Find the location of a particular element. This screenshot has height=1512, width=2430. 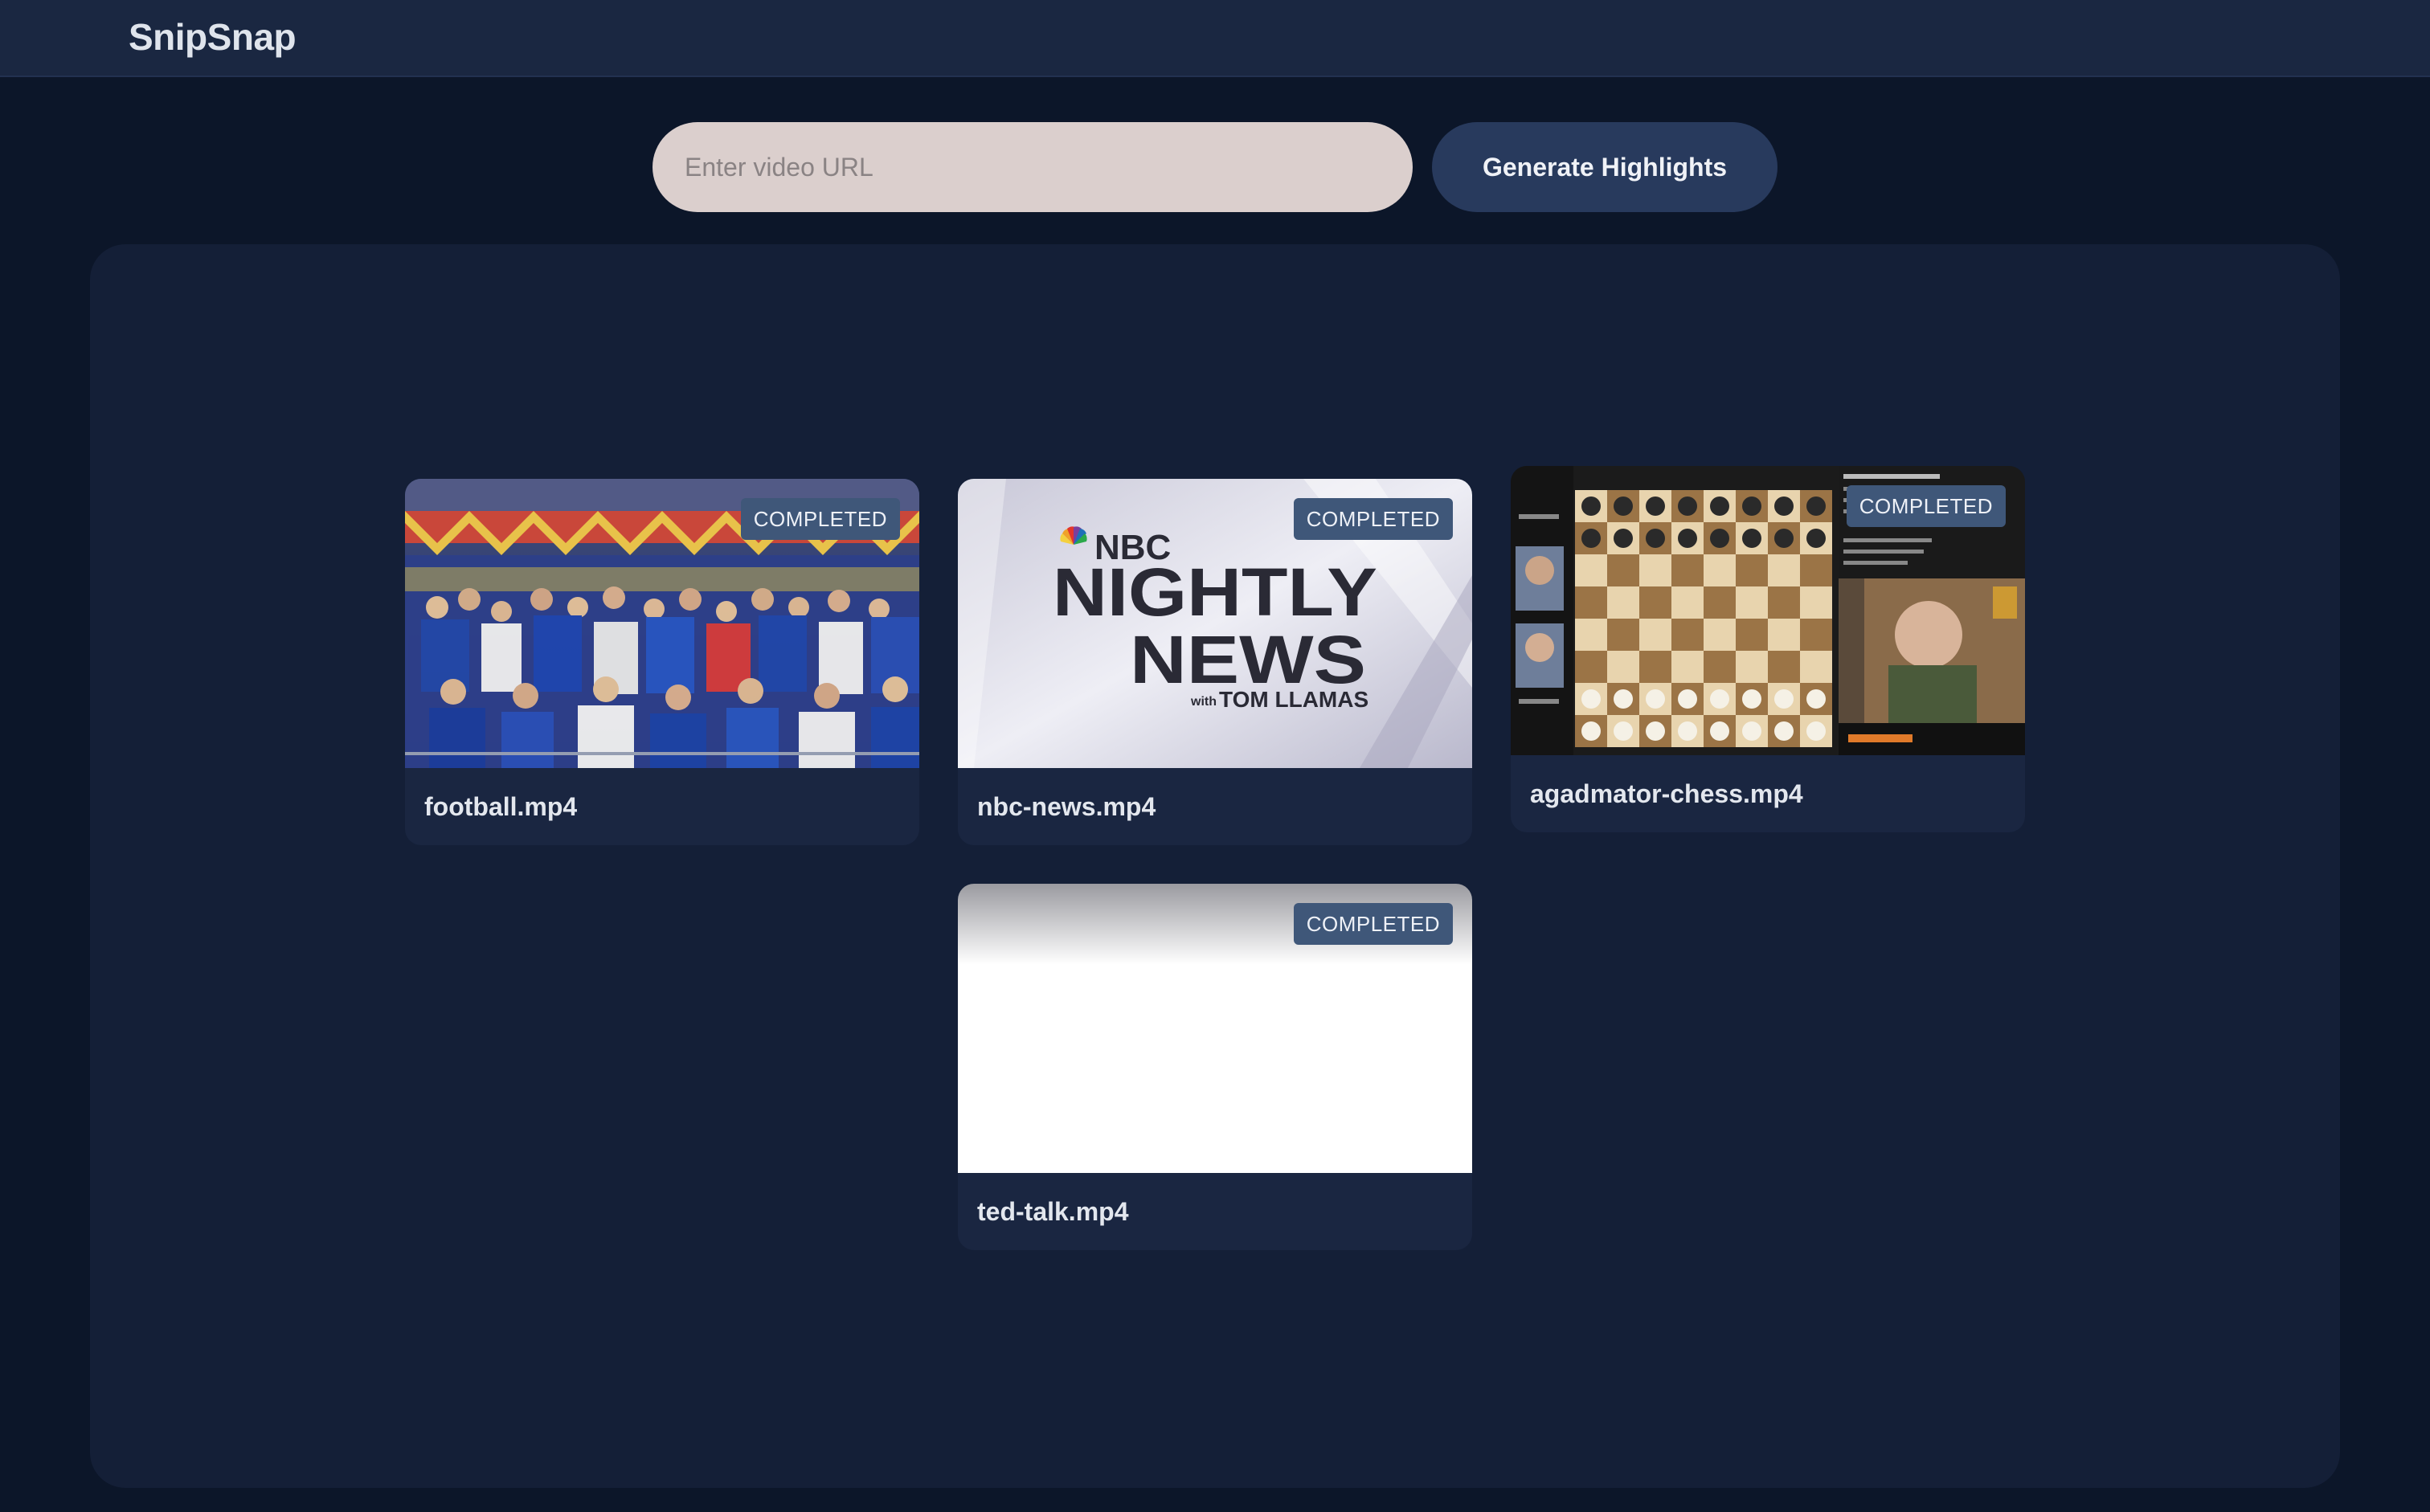

anchor-name-text: TOM LLAMAS is located at coordinates (1293, 699).